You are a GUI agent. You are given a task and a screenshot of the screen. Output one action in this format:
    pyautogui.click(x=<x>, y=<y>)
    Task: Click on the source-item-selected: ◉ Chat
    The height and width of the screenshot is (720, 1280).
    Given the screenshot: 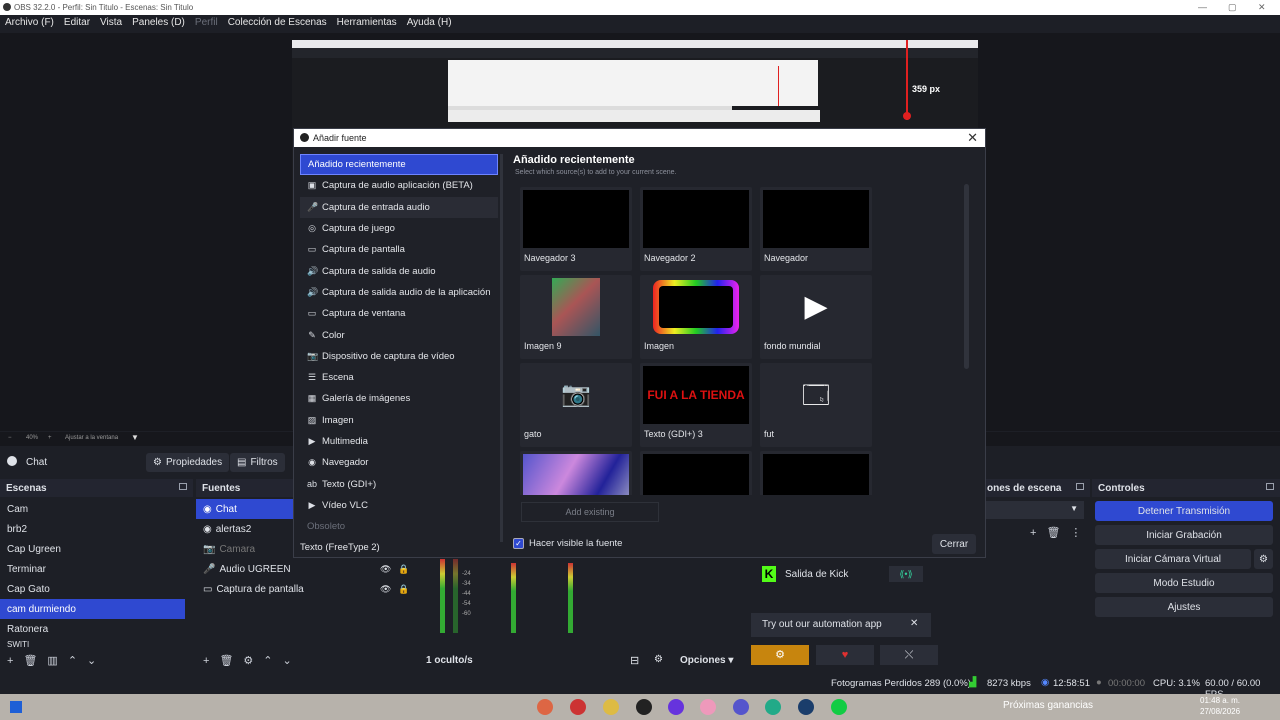 What is the action you would take?
    pyautogui.click(x=246, y=509)
    